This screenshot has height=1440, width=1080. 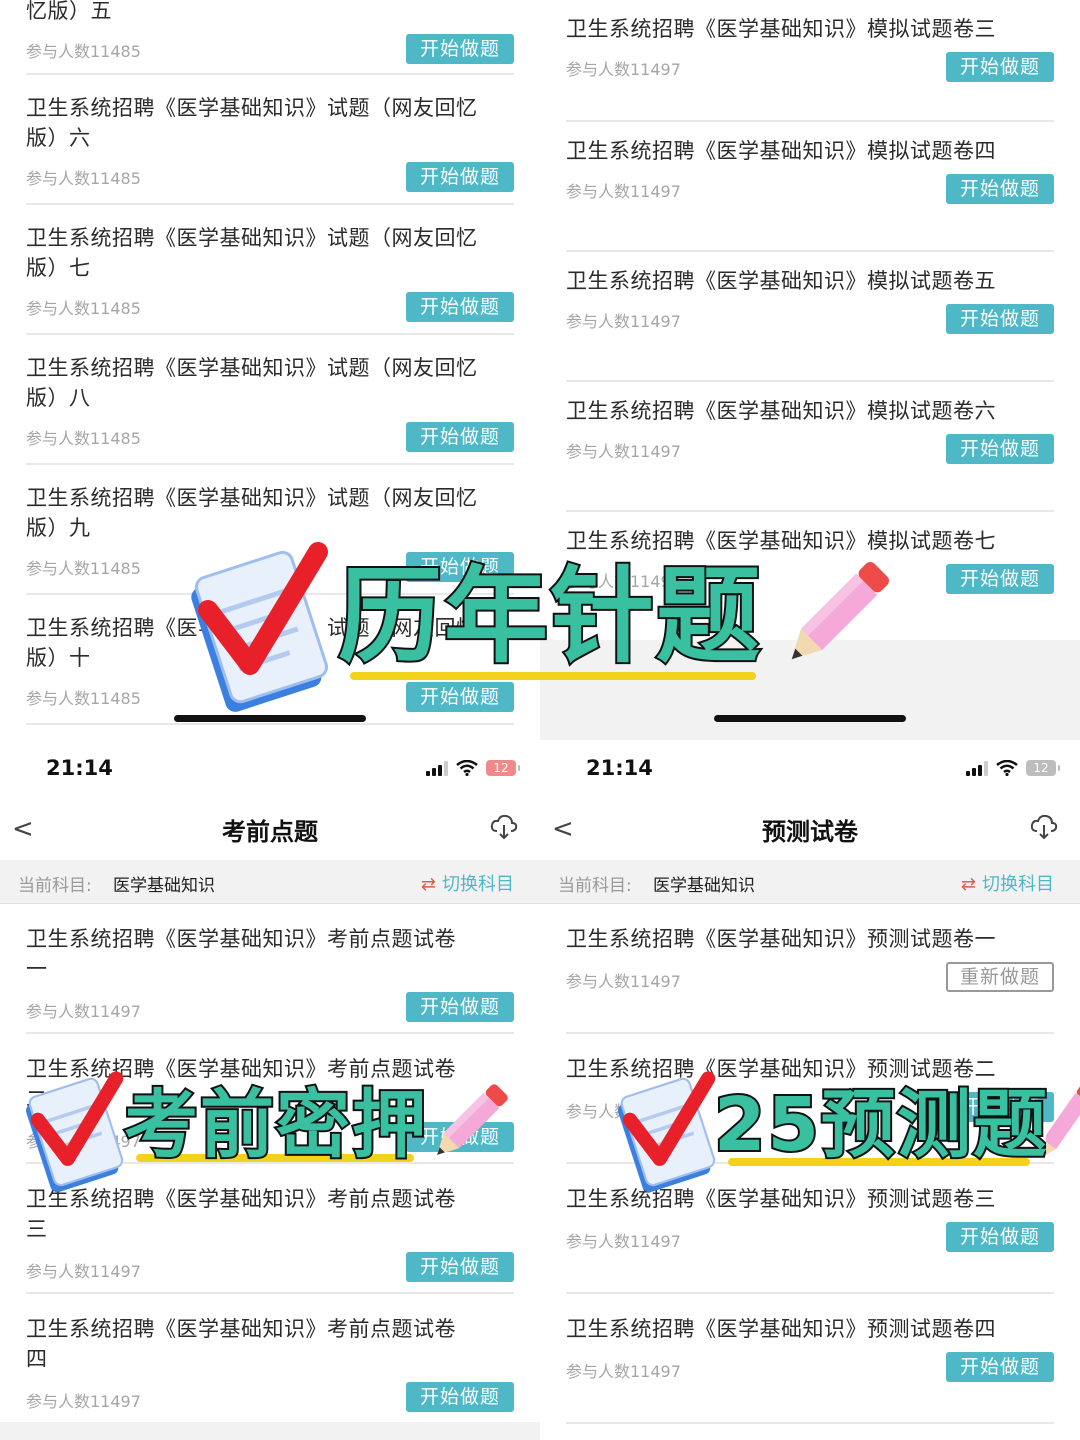 What do you see at coordinates (270, 37) in the screenshot?
I see `list-item: 忆版）五 参与人数11485 开始做题` at bounding box center [270, 37].